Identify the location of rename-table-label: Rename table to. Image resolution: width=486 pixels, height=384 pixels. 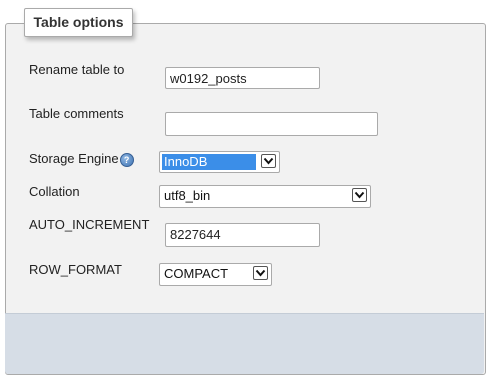
(77, 69).